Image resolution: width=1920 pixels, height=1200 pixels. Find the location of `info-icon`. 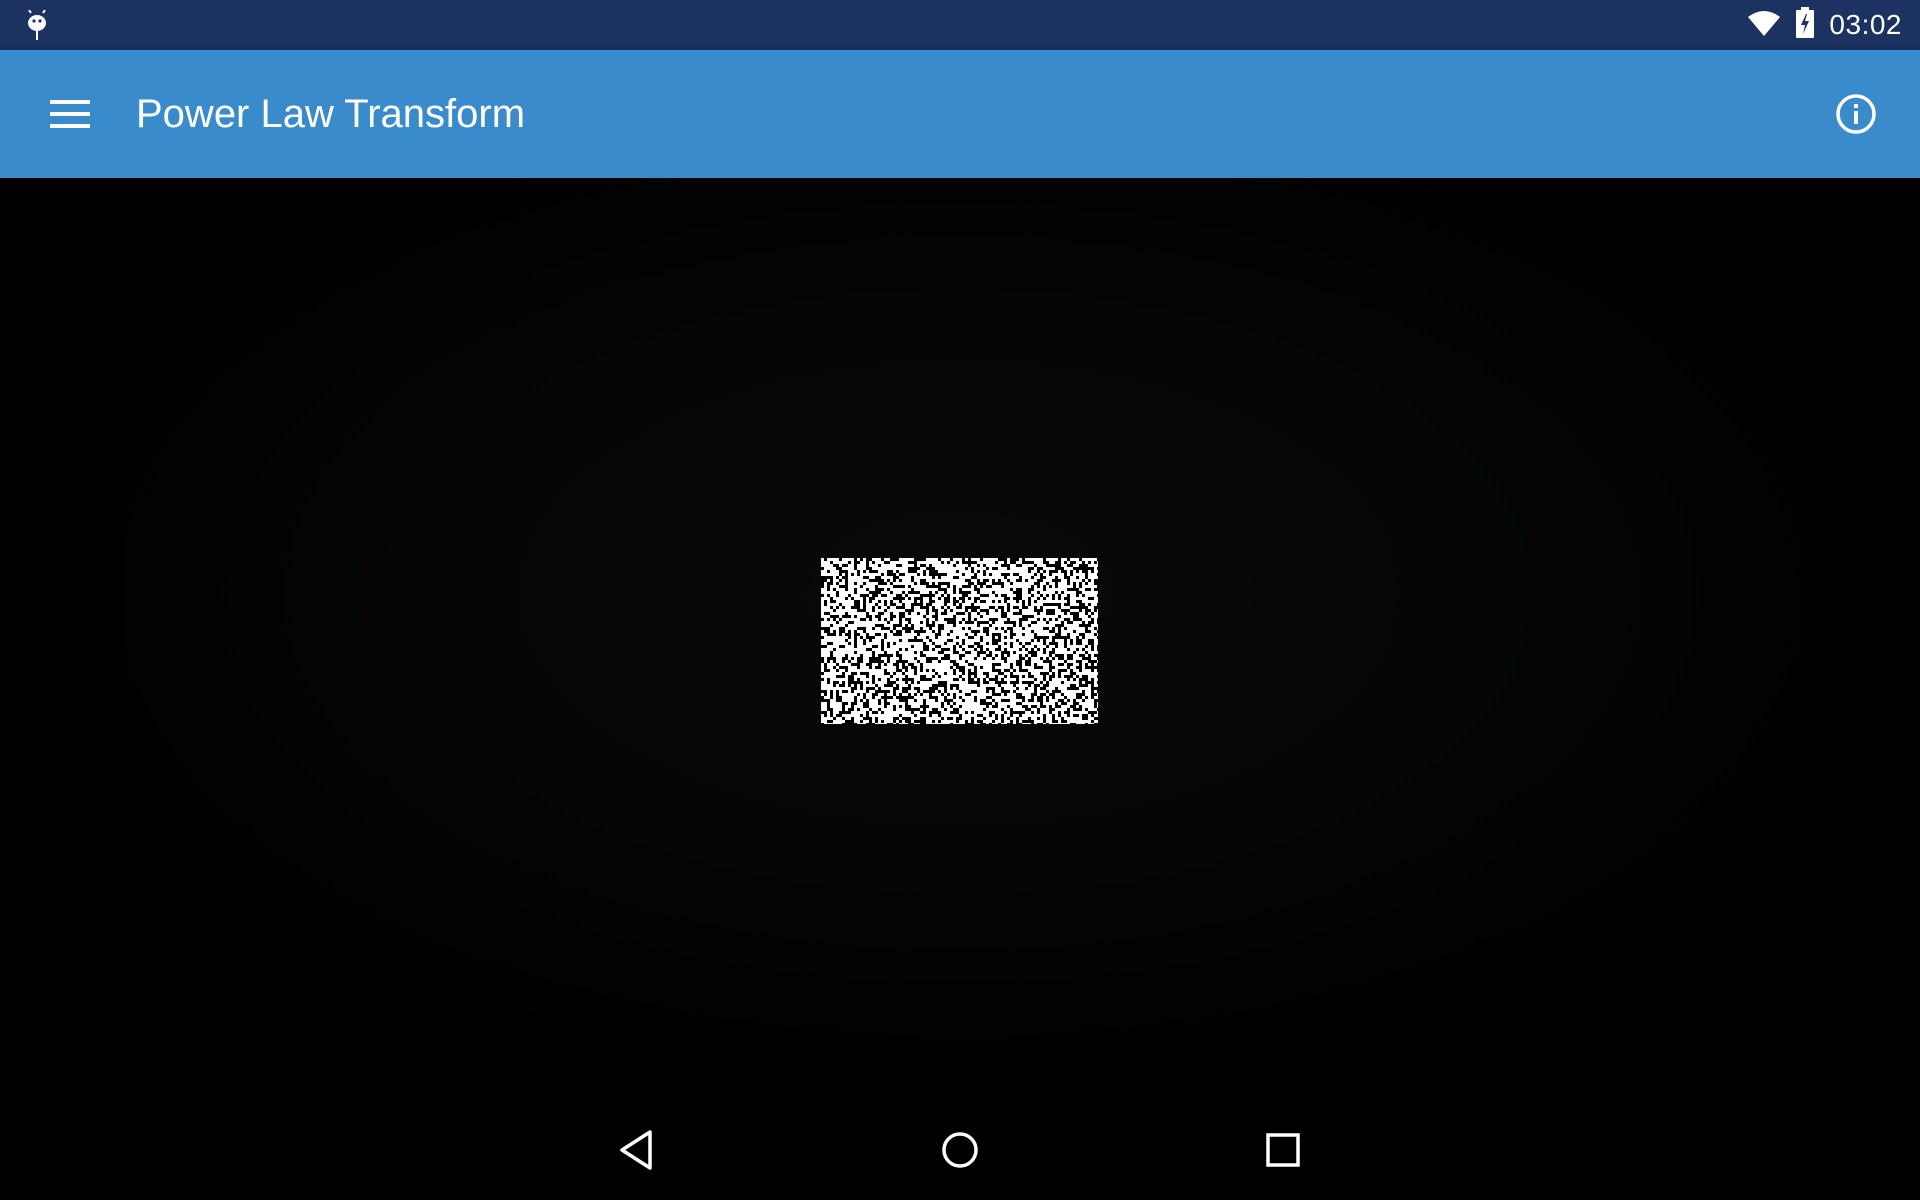

info-icon is located at coordinates (1856, 114).